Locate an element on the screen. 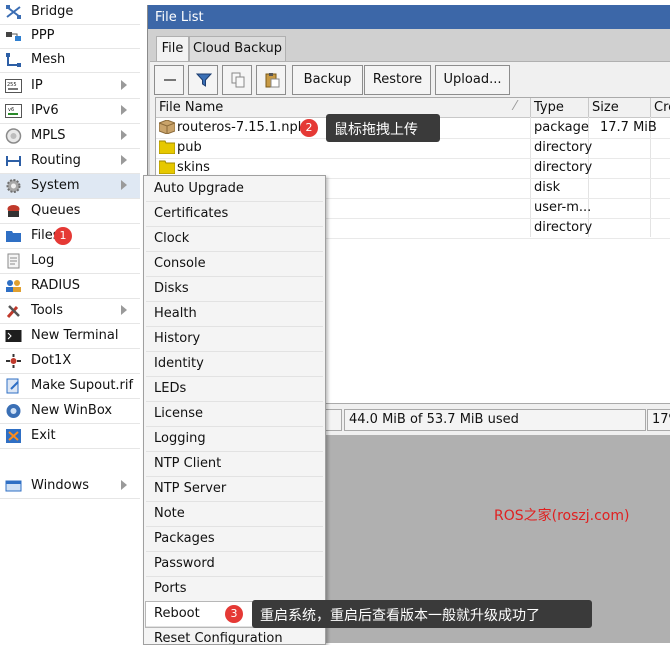 This screenshot has height=645, width=670. menu-item-console: Console is located at coordinates (234, 264).